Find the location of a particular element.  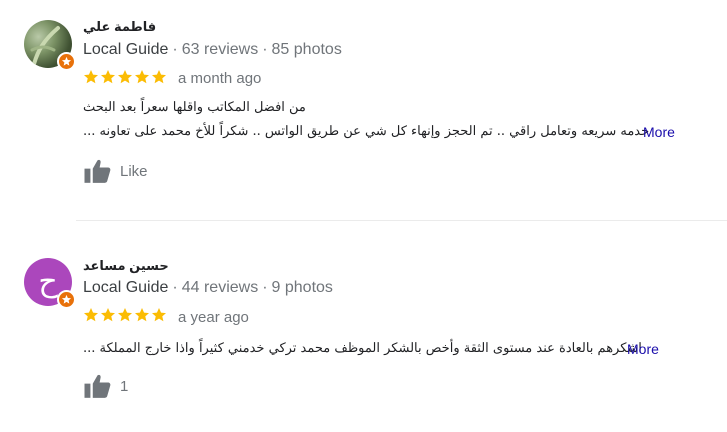

like-button: Like is located at coordinates (115, 171).